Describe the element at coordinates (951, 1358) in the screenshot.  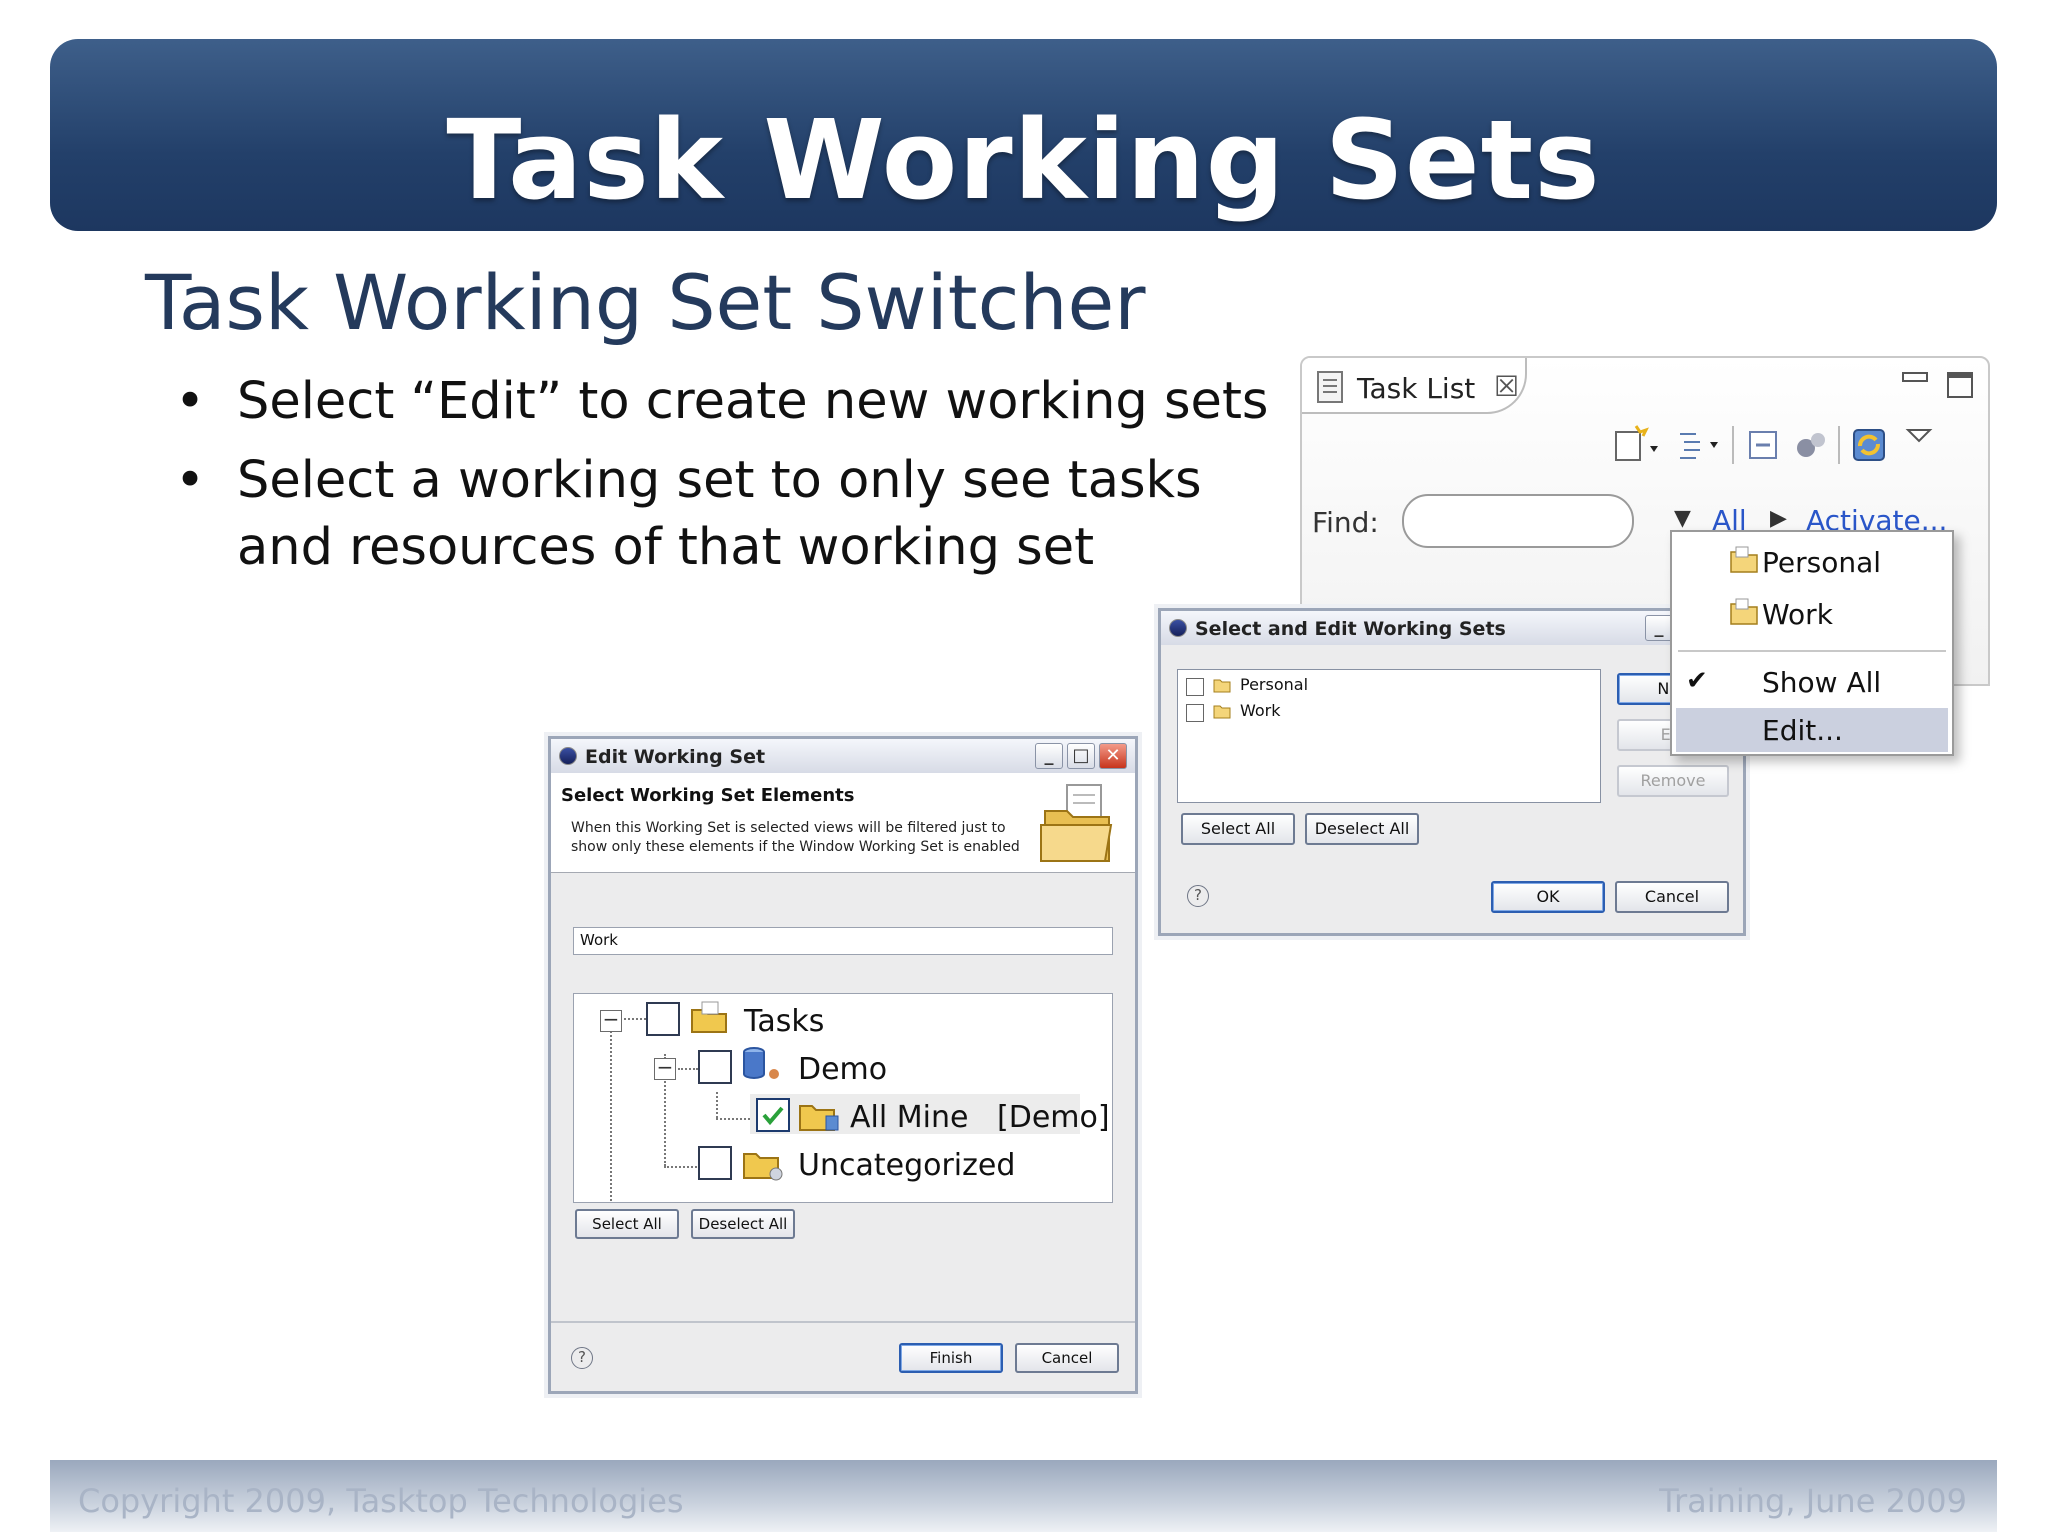
I see `finish-button: Finish` at that location.